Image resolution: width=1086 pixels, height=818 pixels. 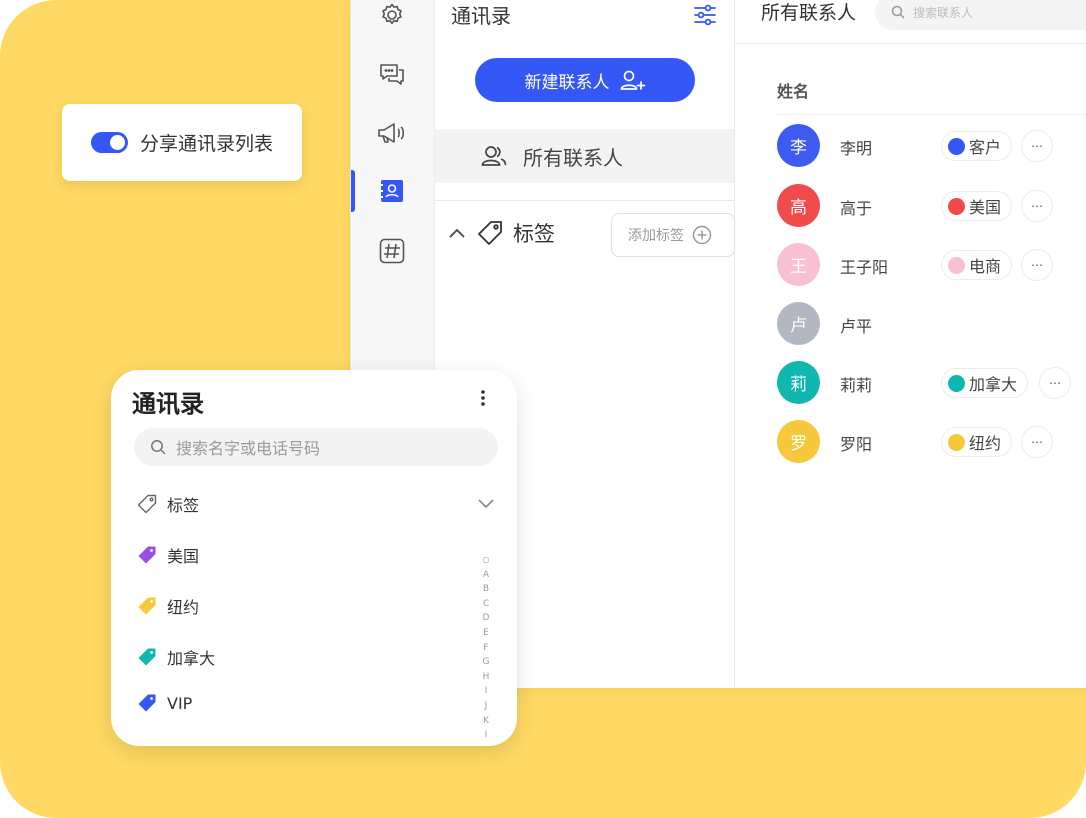 I want to click on mobile-title: 通讯录, so click(x=168, y=404).